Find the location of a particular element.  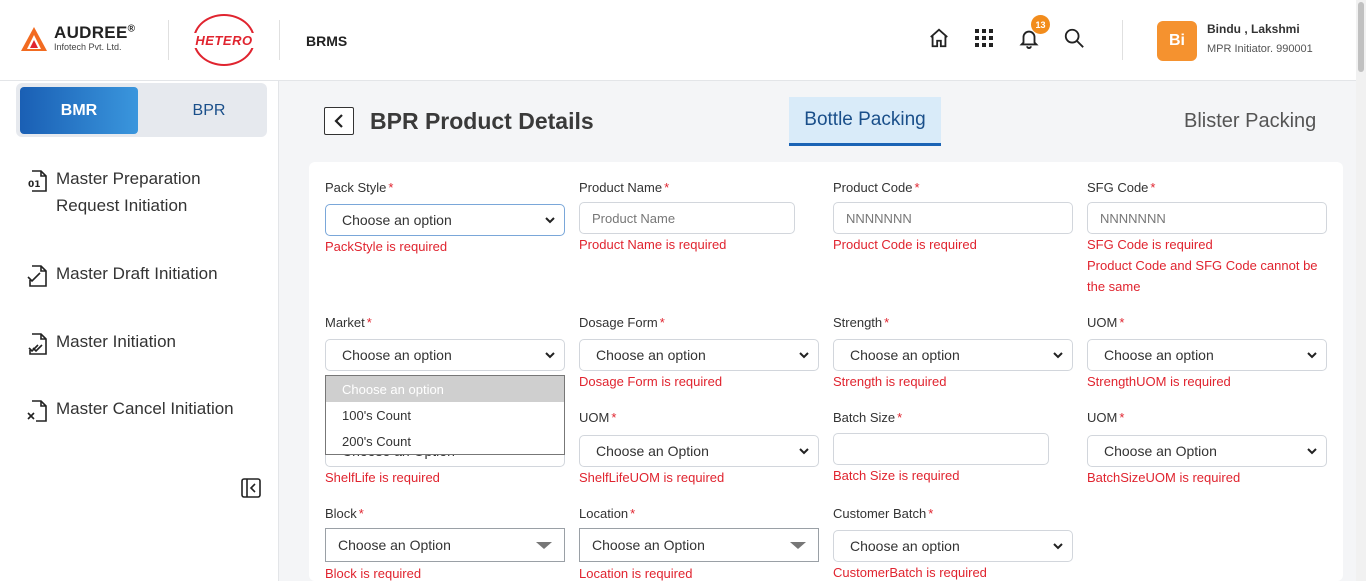

audree-logo-mark-icon is located at coordinates (34, 39).